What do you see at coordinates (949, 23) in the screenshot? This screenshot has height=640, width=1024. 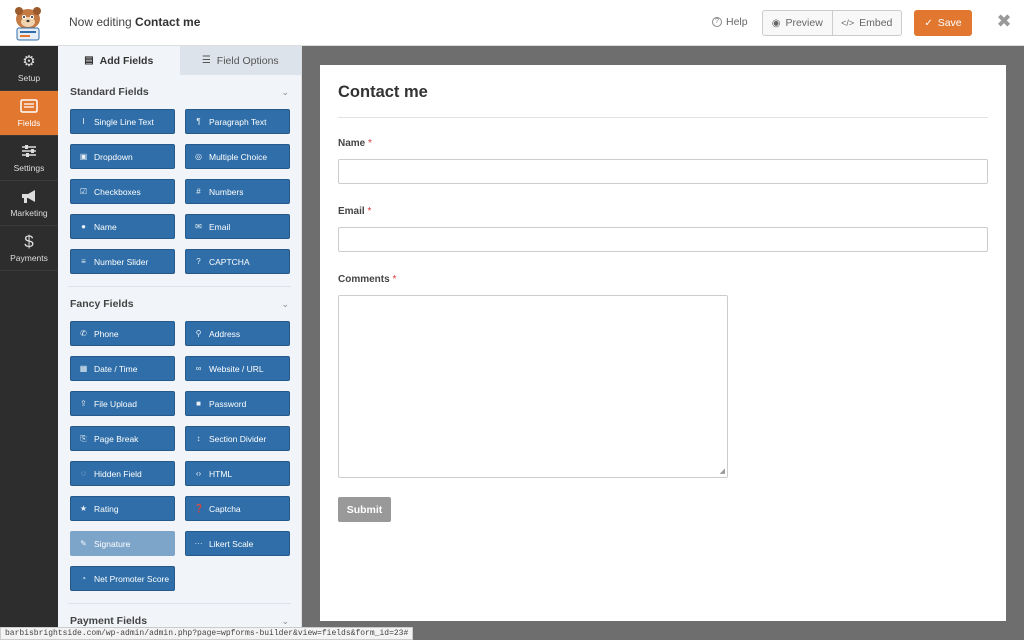 I see `save-label: Save` at bounding box center [949, 23].